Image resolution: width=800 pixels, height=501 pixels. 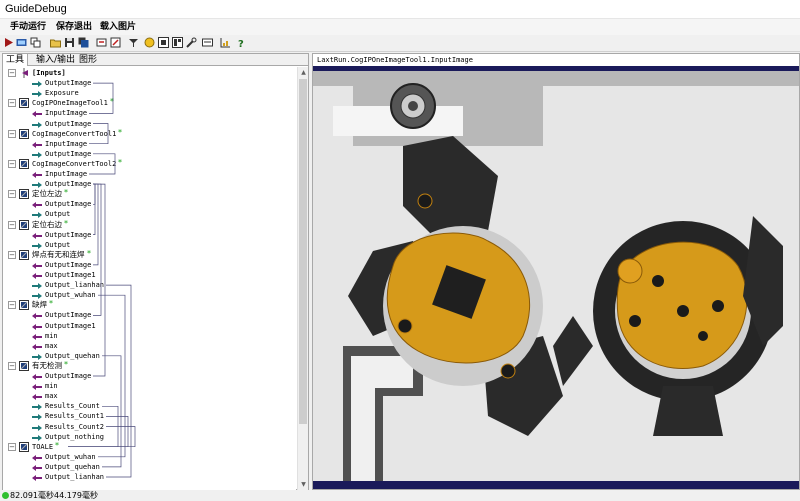 I want to click on menu-manual-run: 手动运行, so click(x=28, y=27).